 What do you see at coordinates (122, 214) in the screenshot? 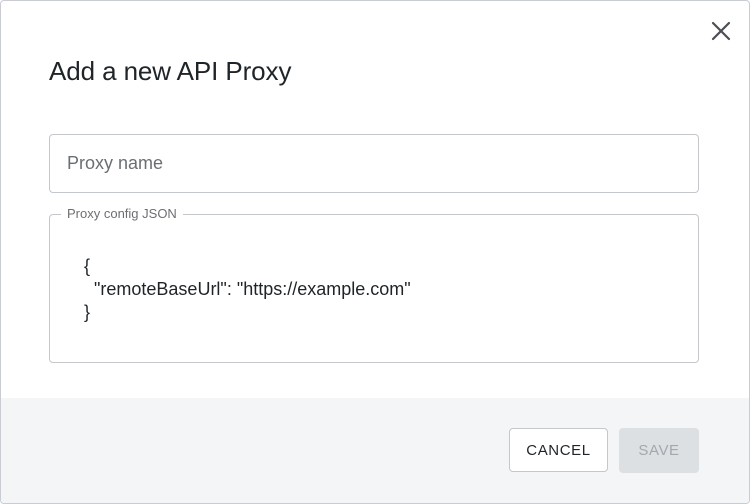
I see `proxy-config-label: Proxy config JSON` at bounding box center [122, 214].